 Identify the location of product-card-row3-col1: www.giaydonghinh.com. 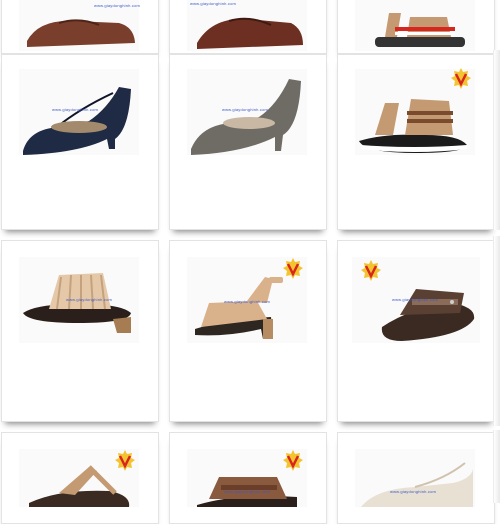
(80, 331).